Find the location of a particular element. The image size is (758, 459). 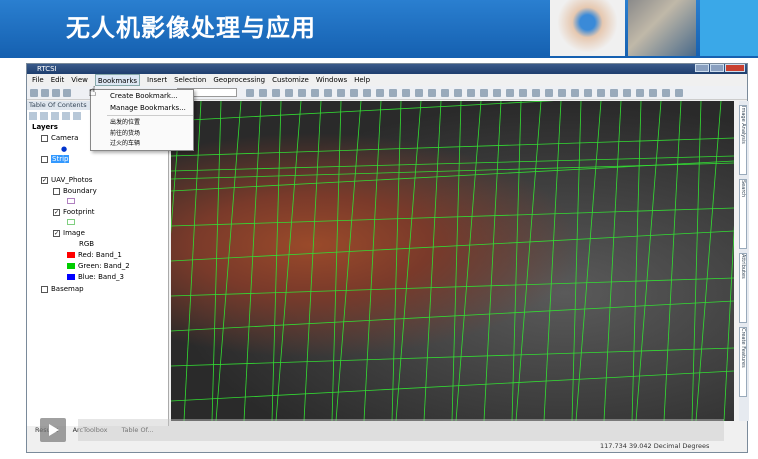

close-button is located at coordinates (735, 68).